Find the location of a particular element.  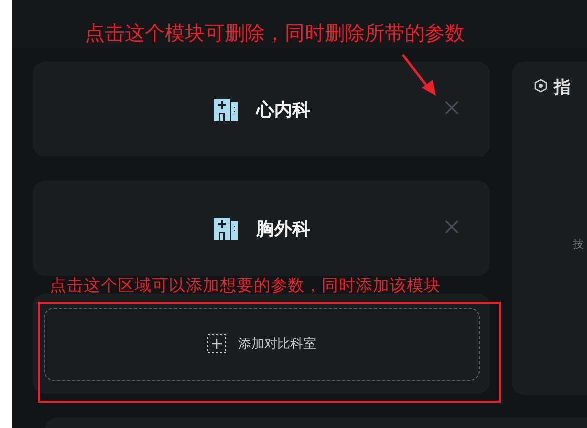

panel-text: 技 is located at coordinates (578, 244).